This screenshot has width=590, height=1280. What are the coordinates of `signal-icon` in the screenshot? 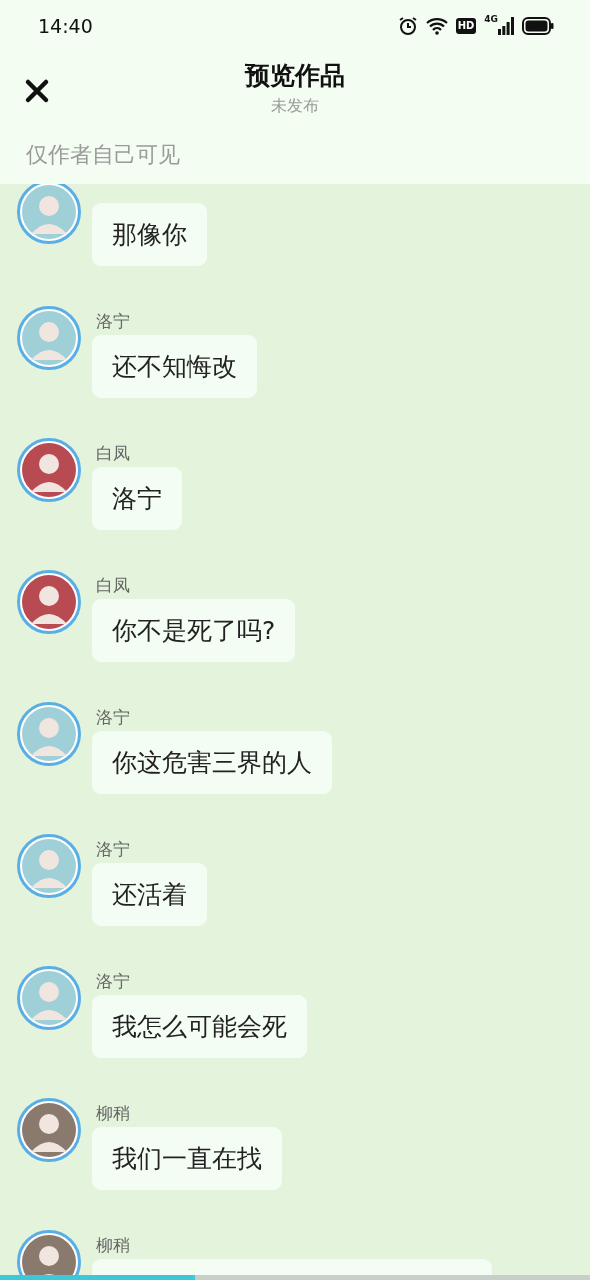 It's located at (506, 26).